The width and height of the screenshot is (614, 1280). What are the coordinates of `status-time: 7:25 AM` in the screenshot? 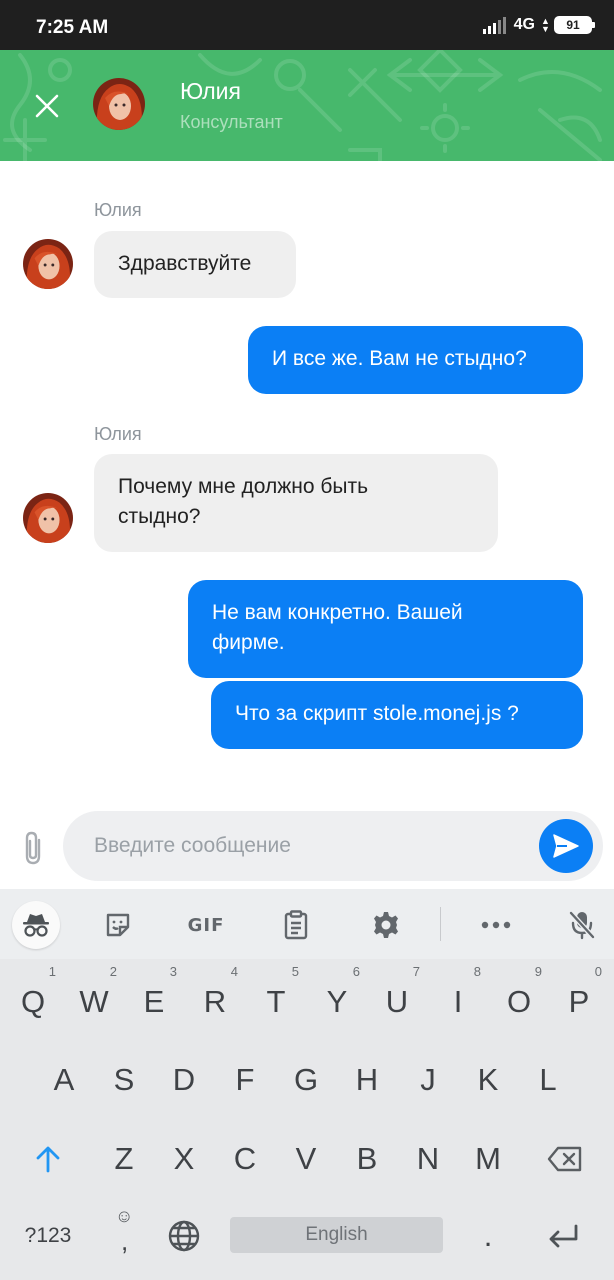 It's located at (72, 27).